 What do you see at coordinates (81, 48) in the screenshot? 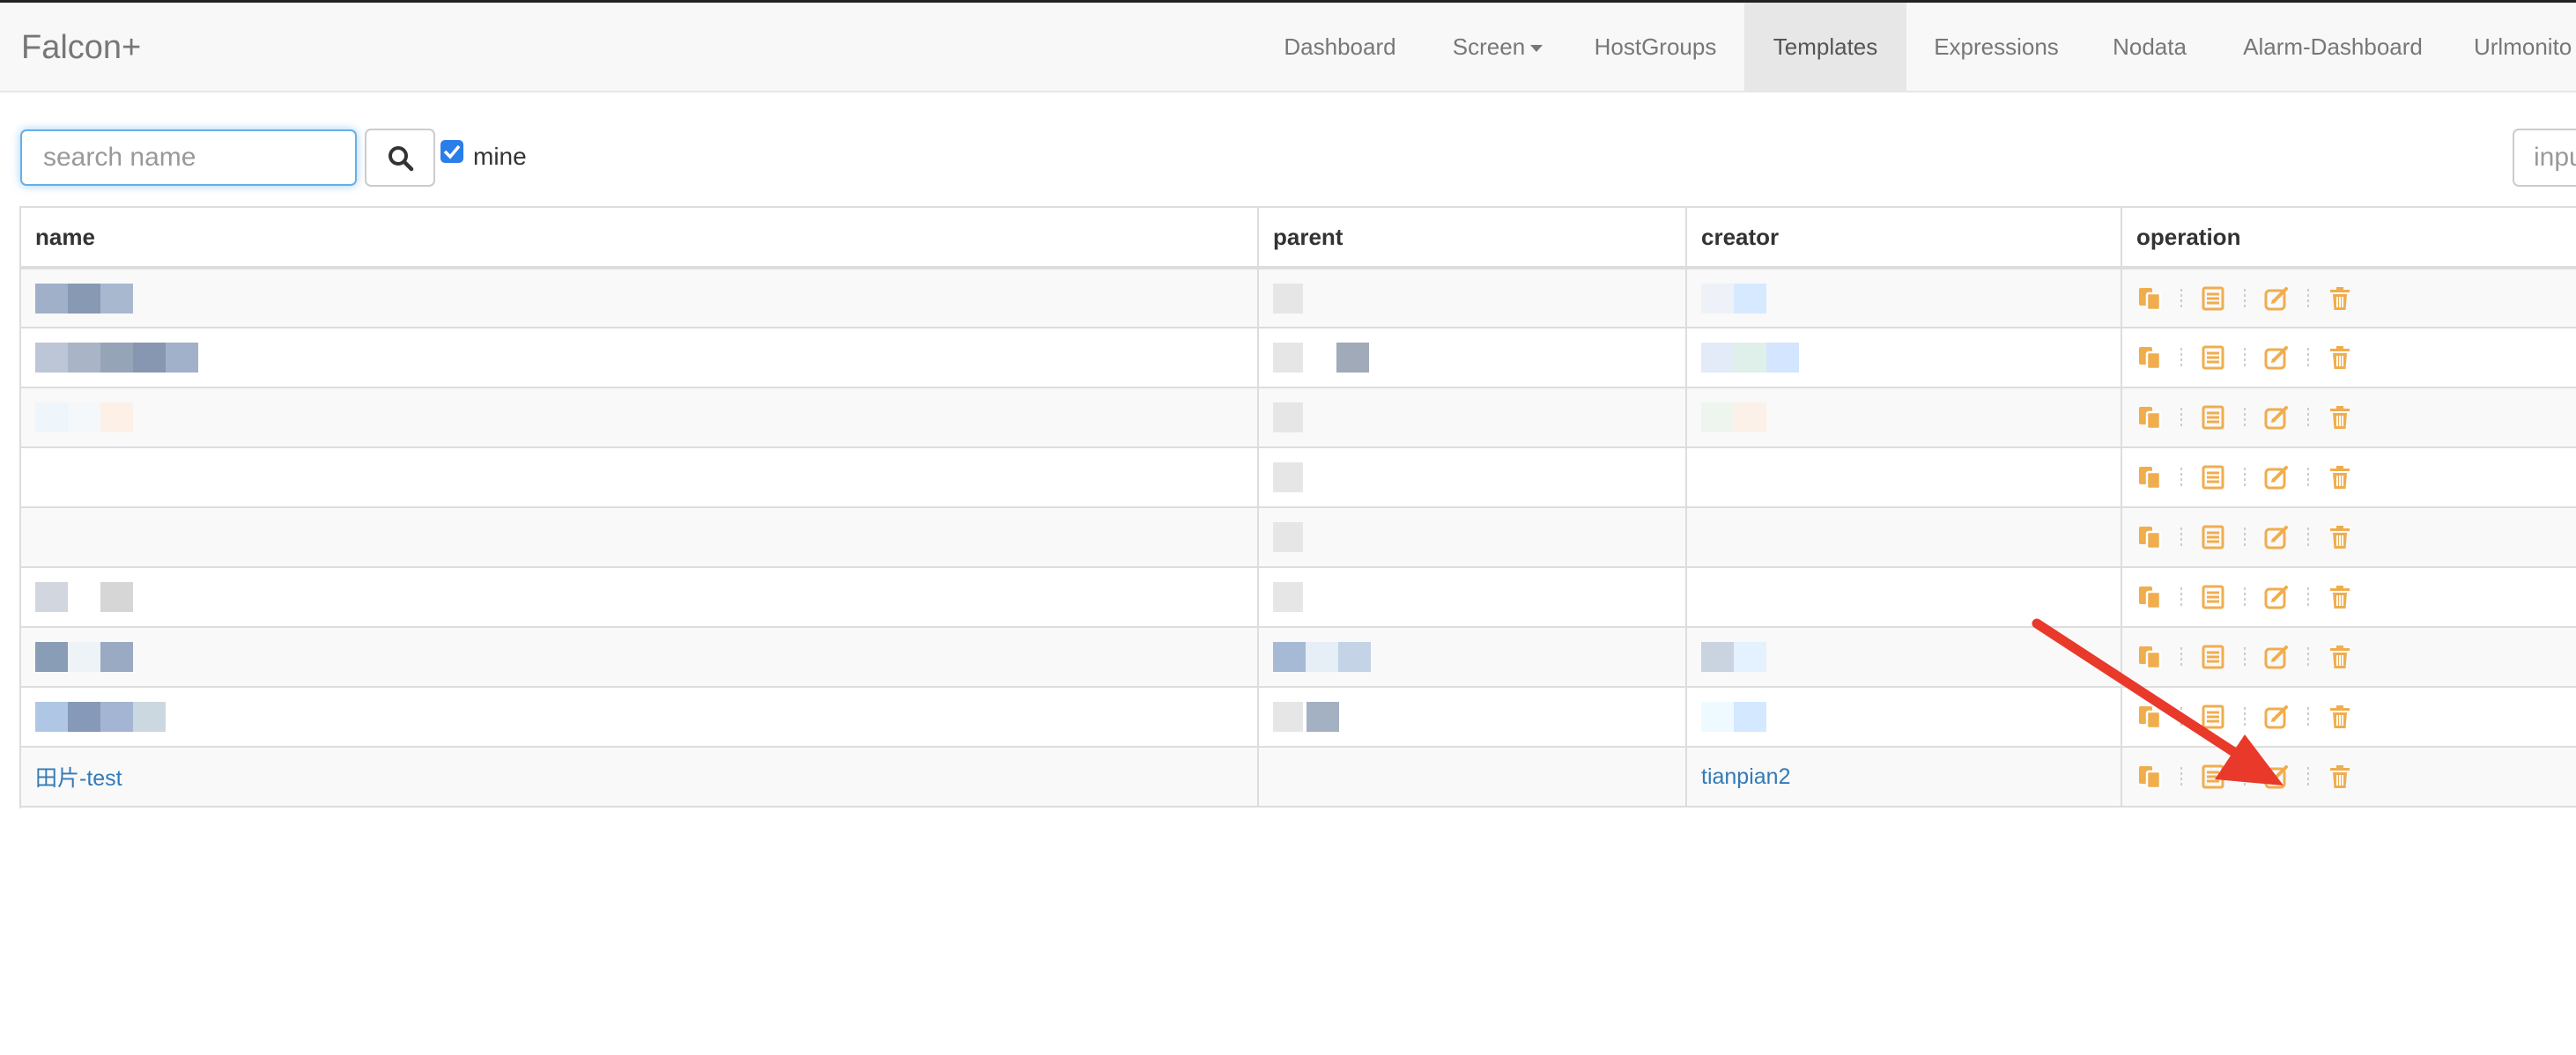
I see `brand-logo: Falcon+` at bounding box center [81, 48].